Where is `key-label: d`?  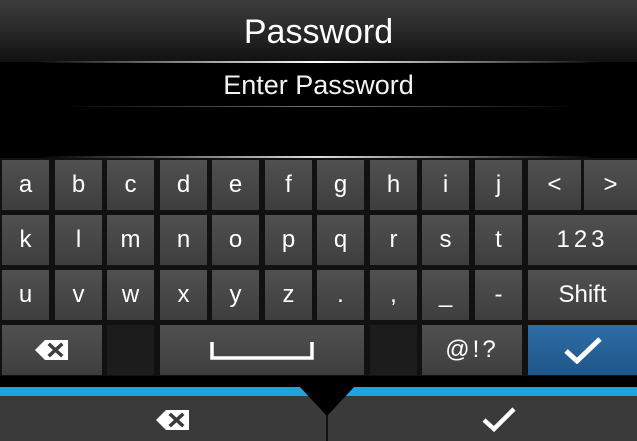
key-label: d is located at coordinates (183, 184).